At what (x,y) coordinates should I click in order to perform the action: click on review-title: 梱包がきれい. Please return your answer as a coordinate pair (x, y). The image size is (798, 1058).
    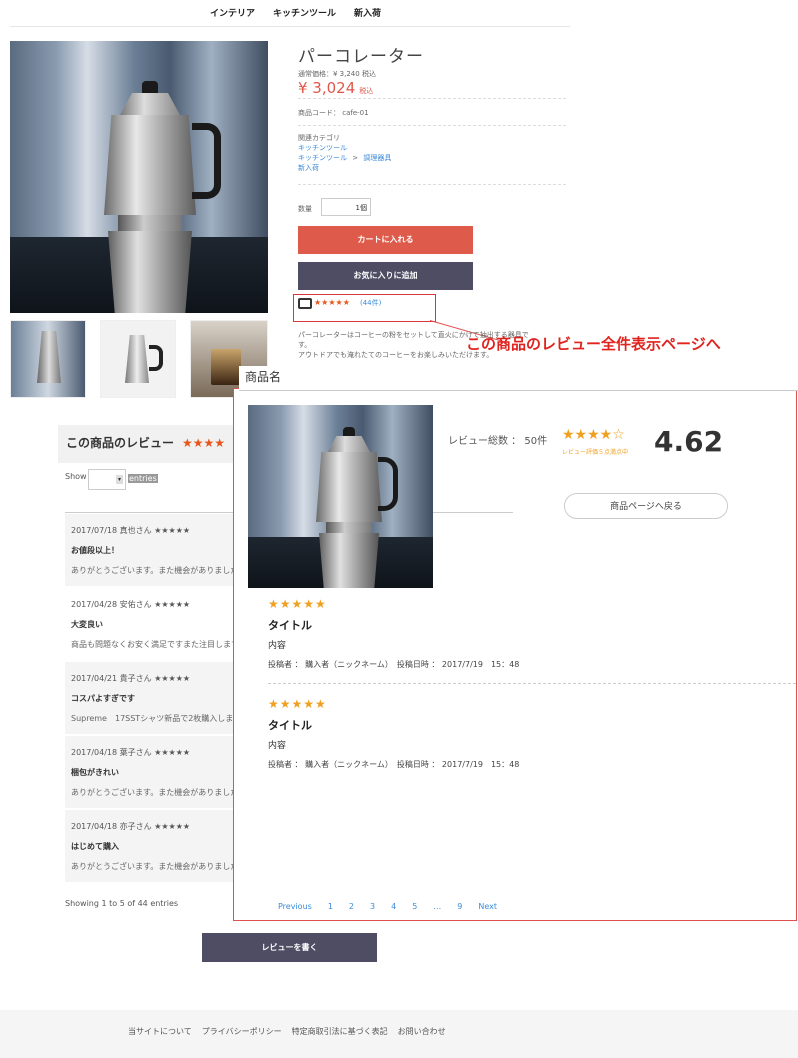
    Looking at the image, I should click on (95, 772).